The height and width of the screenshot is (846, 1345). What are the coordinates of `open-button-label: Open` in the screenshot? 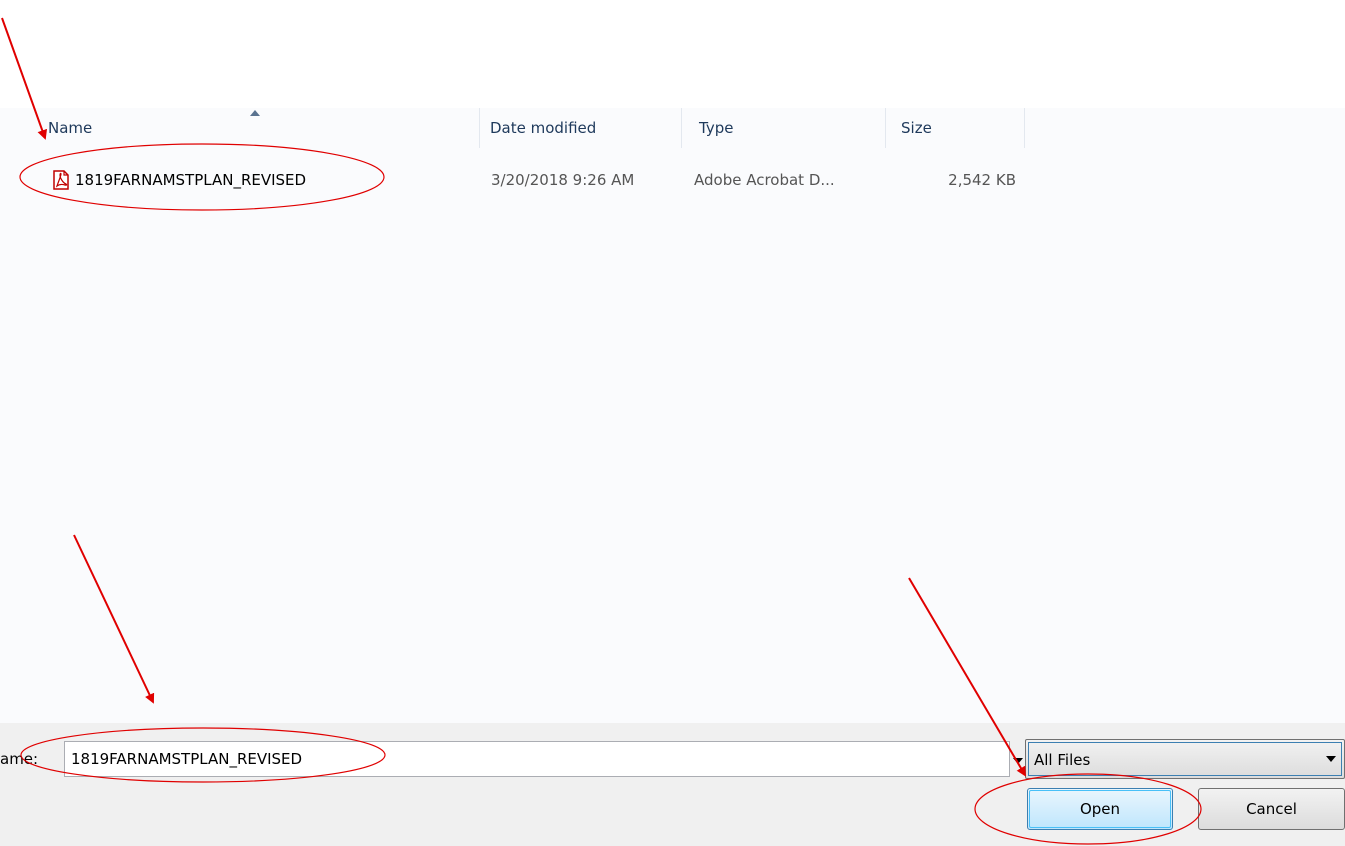 It's located at (1100, 809).